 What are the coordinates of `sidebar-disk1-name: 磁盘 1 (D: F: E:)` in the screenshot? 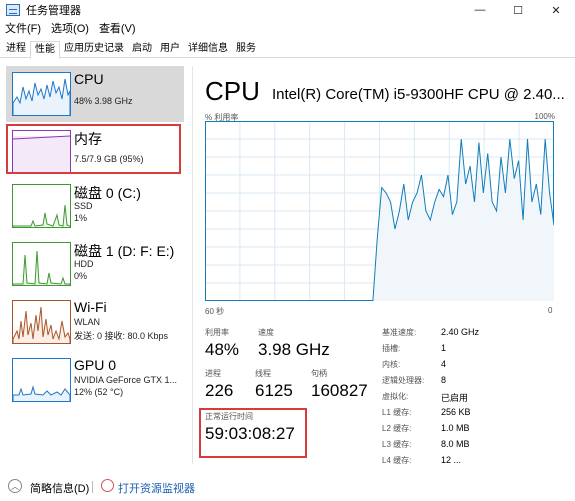 It's located at (124, 251).